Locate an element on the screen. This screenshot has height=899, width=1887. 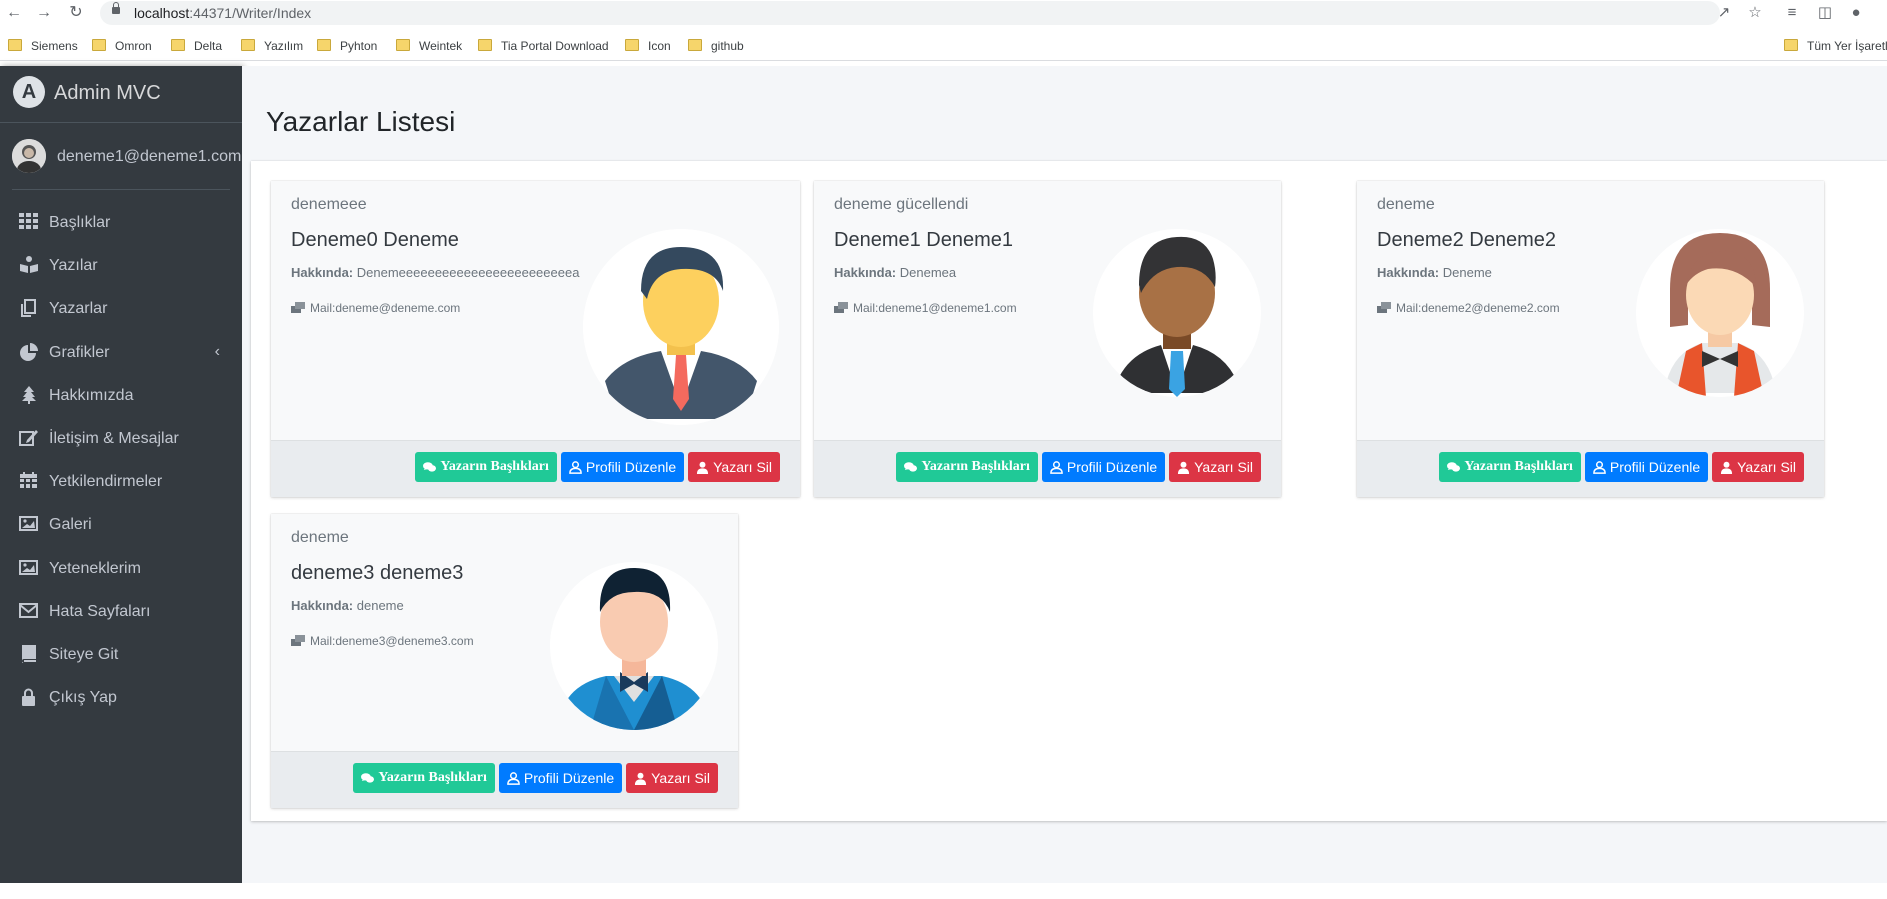
sidebar-item-grafikler: Grafikler ‹ is located at coordinates (121, 352).